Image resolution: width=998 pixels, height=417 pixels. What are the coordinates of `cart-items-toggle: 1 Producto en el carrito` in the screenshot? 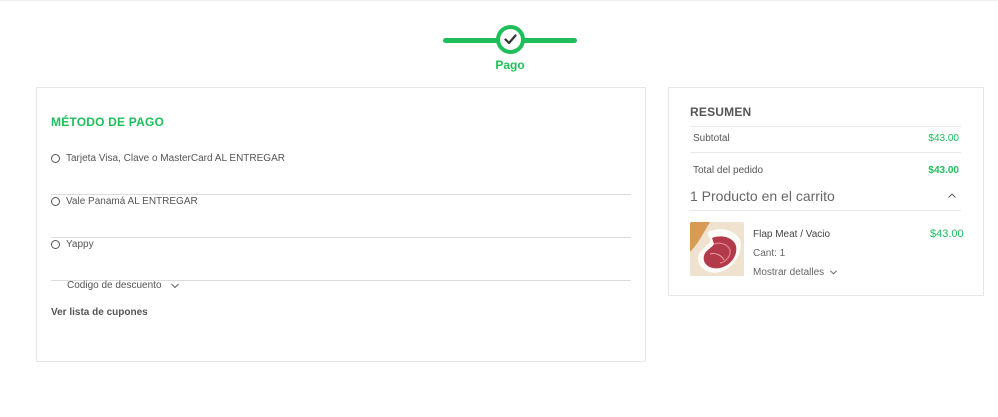 It's located at (825, 196).